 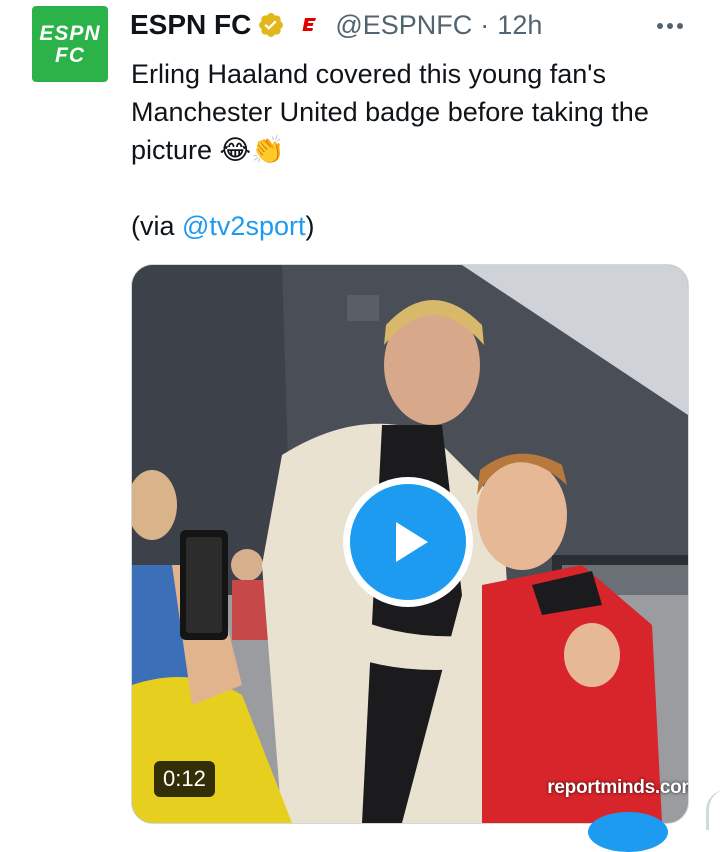 I want to click on profile-avatar: ESPN FC, so click(x=70, y=44).